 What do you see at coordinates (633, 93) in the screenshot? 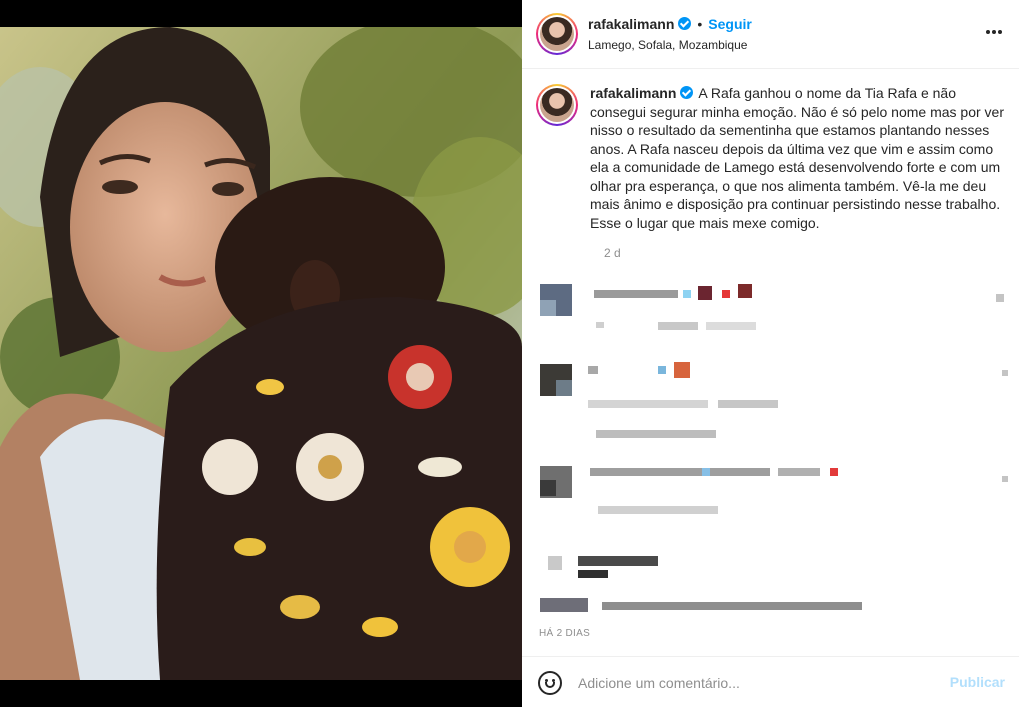
I see `caption-username: rafakalimann` at bounding box center [633, 93].